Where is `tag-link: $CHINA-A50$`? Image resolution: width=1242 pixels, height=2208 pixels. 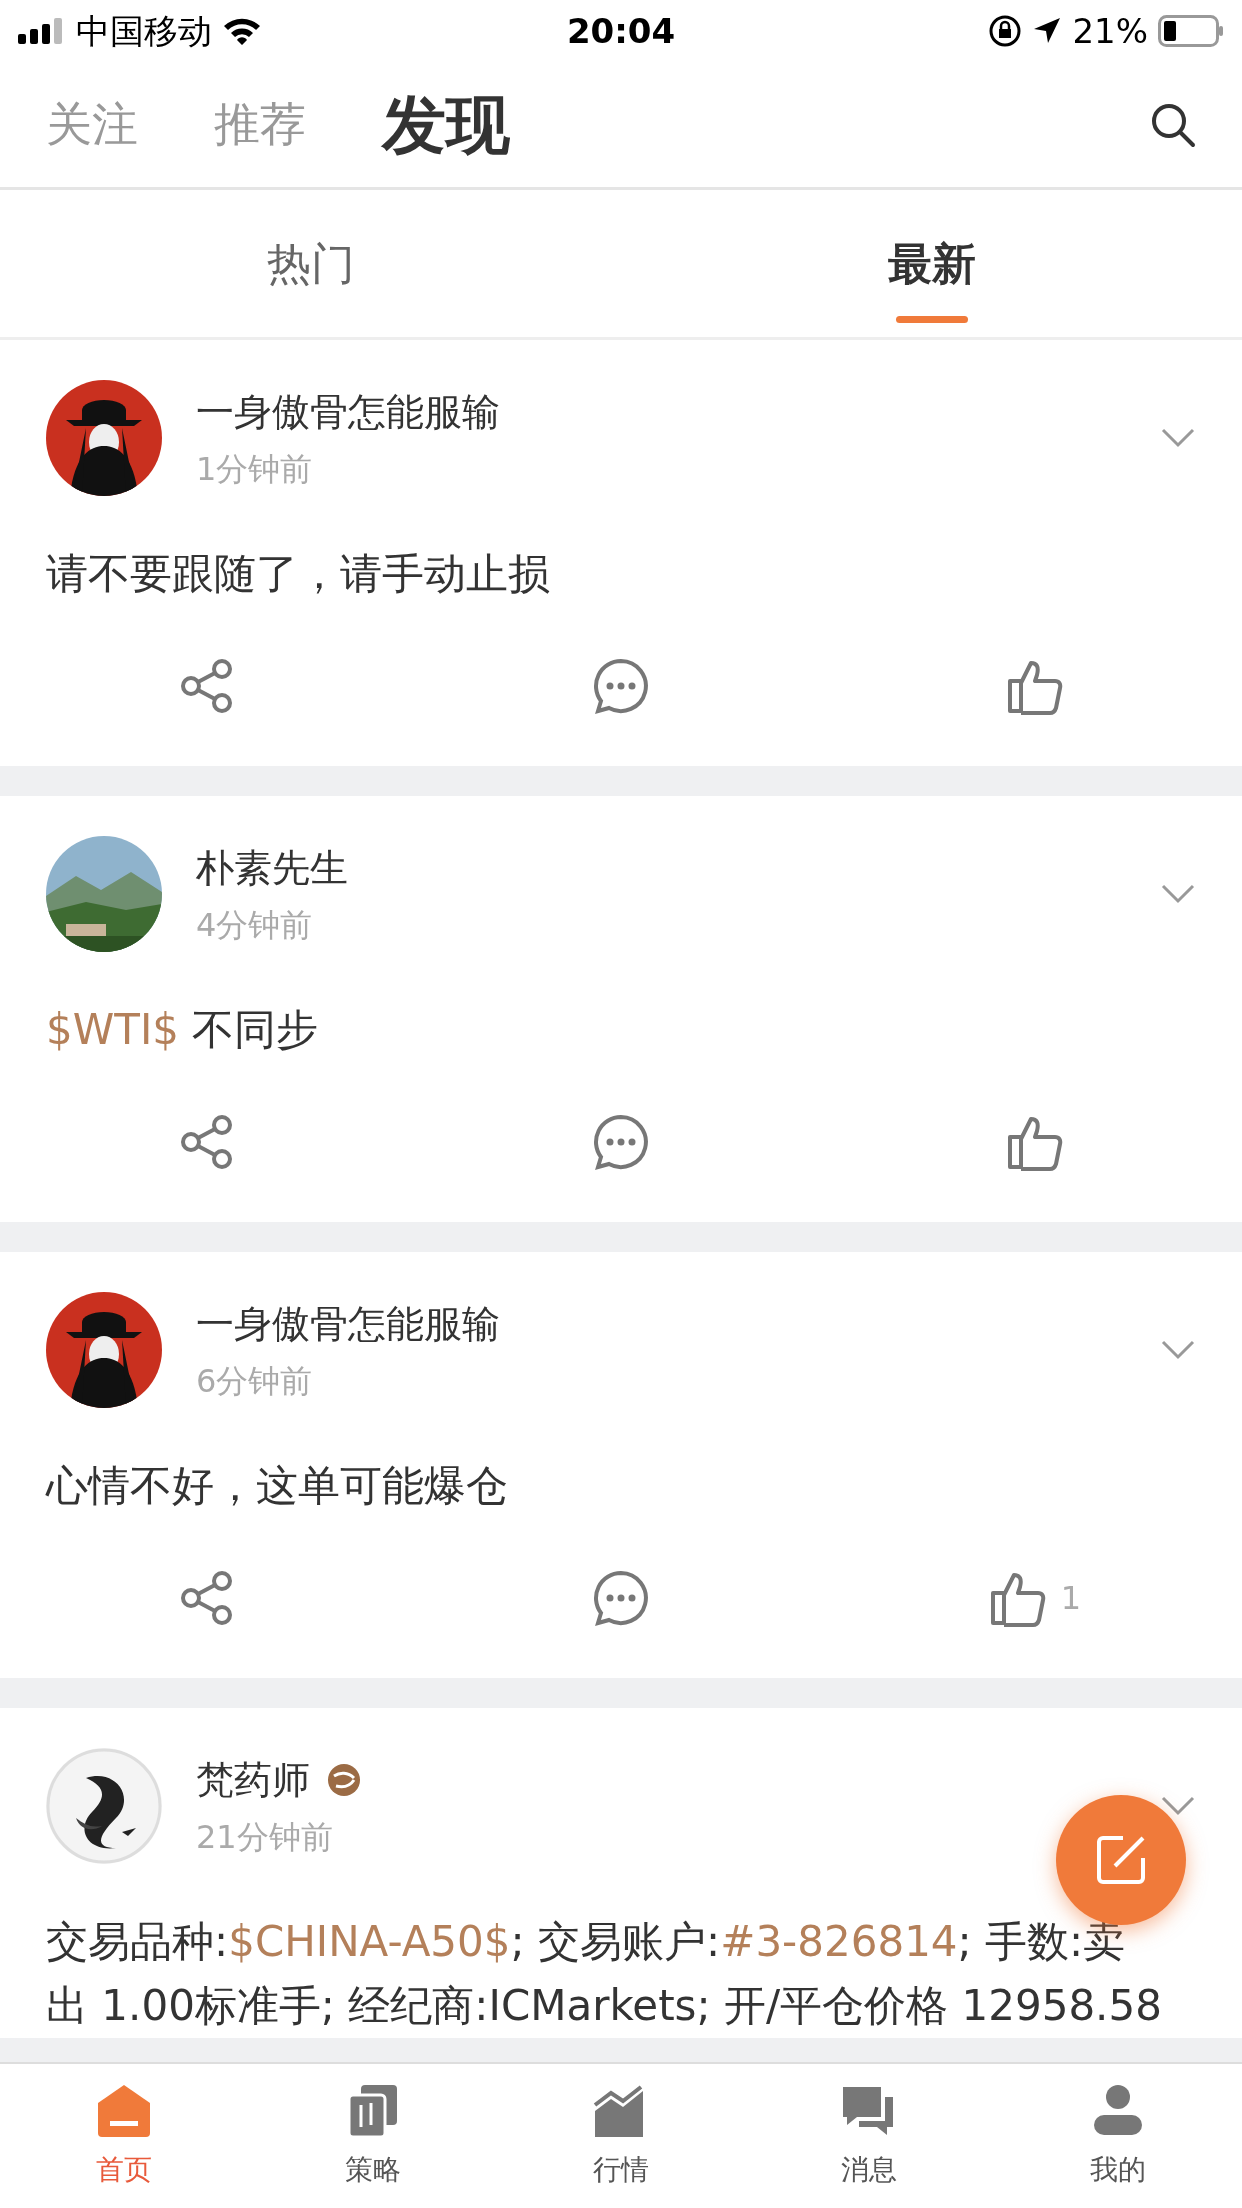
tag-link: $CHINA-A50$ is located at coordinates (369, 1941).